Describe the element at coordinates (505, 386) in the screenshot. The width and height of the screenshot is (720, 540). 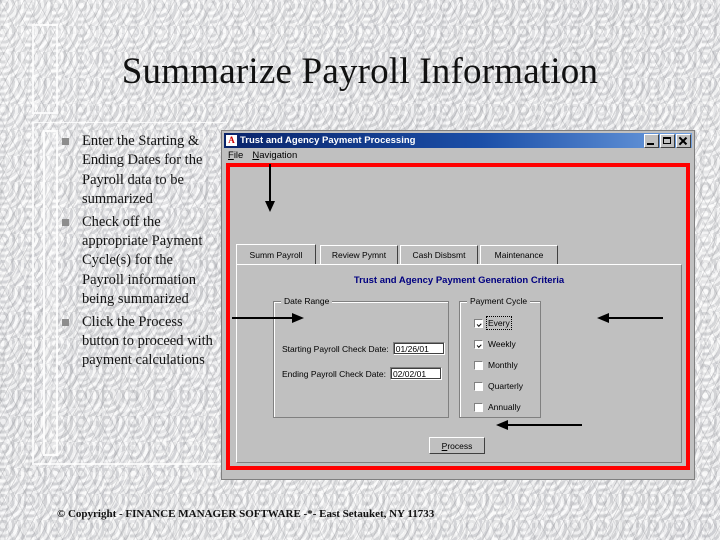
I see `checkbox-quarterly-label: Quarterly` at that location.